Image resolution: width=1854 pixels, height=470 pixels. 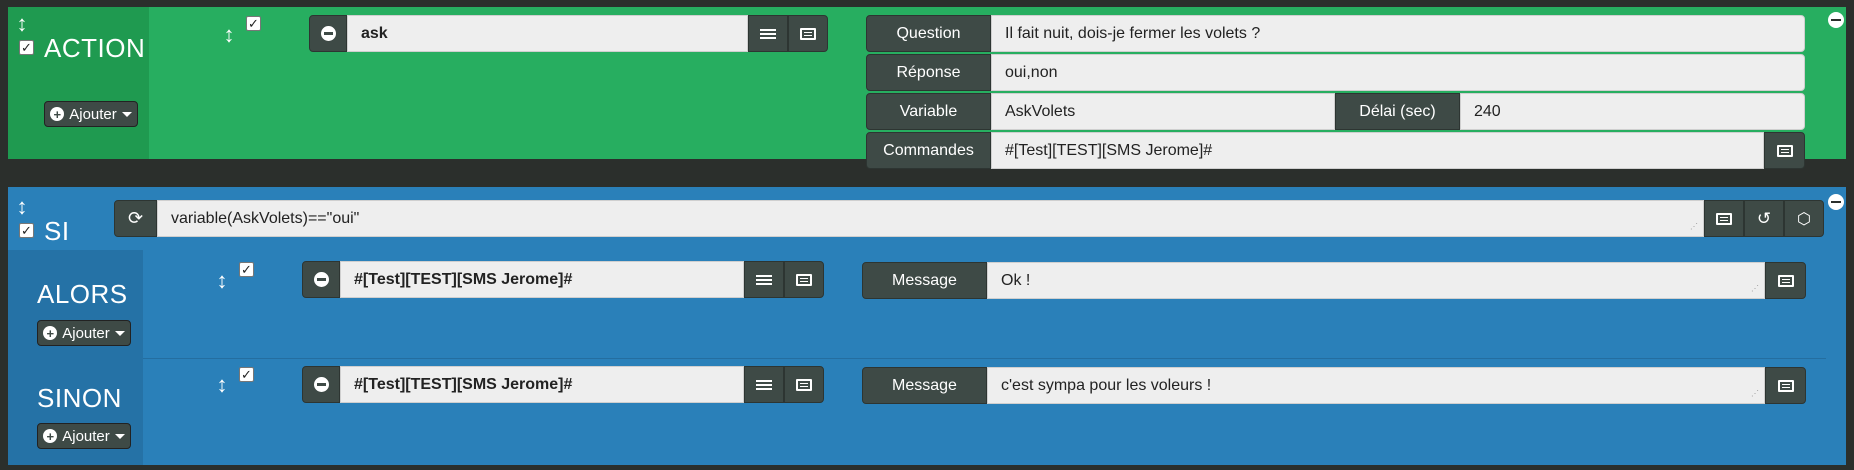 What do you see at coordinates (22, 24) in the screenshot?
I see `action-move-icon: ↕` at bounding box center [22, 24].